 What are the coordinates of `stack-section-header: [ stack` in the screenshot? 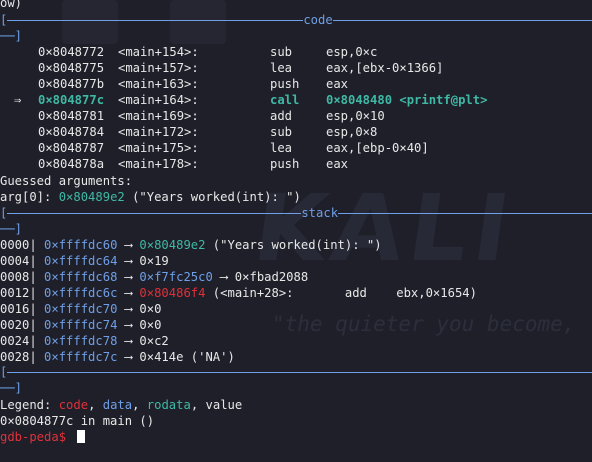 It's located at (296, 213).